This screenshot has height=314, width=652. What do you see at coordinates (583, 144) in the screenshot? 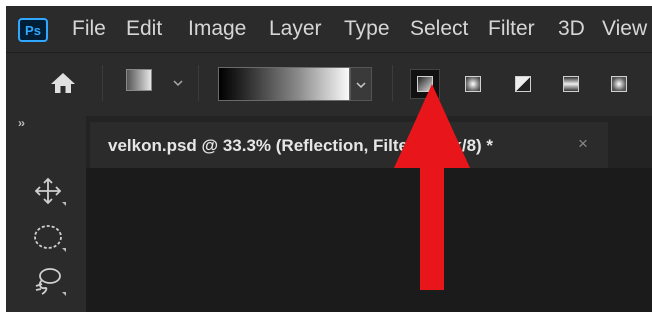
I see `close-icon: ×` at bounding box center [583, 144].